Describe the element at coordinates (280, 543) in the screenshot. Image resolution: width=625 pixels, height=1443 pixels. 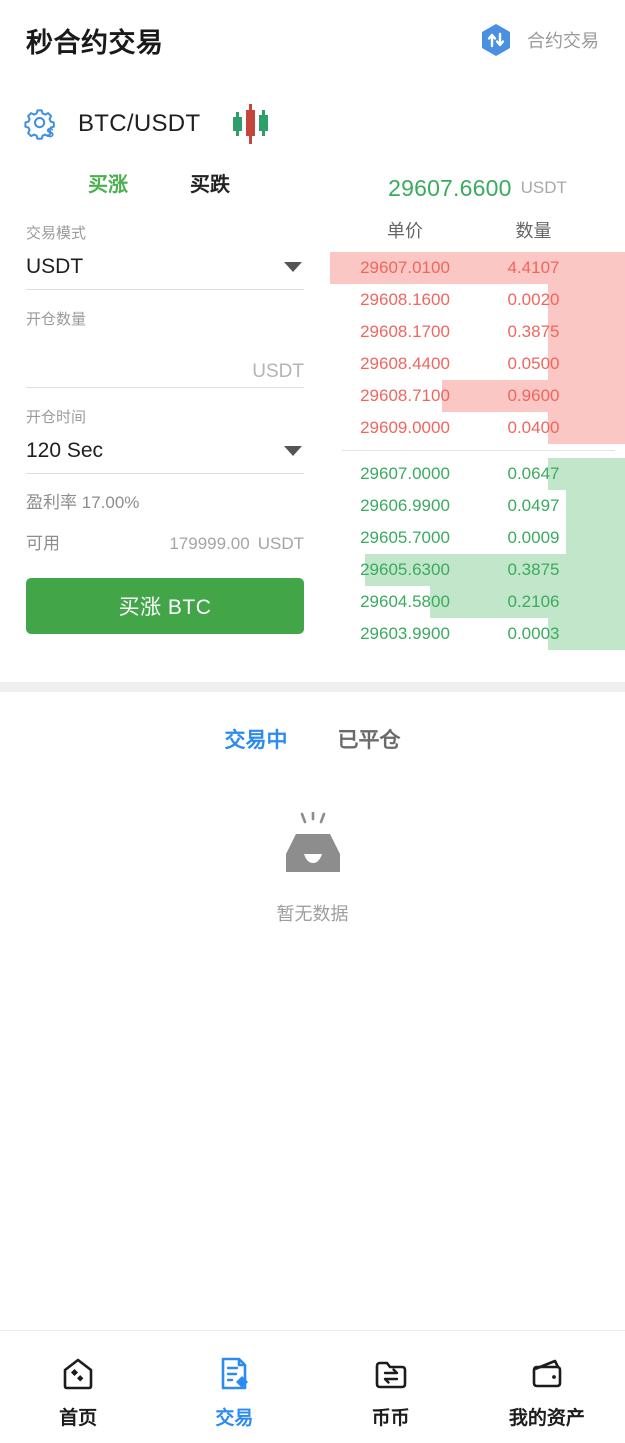
I see `available-unit: USDT` at that location.